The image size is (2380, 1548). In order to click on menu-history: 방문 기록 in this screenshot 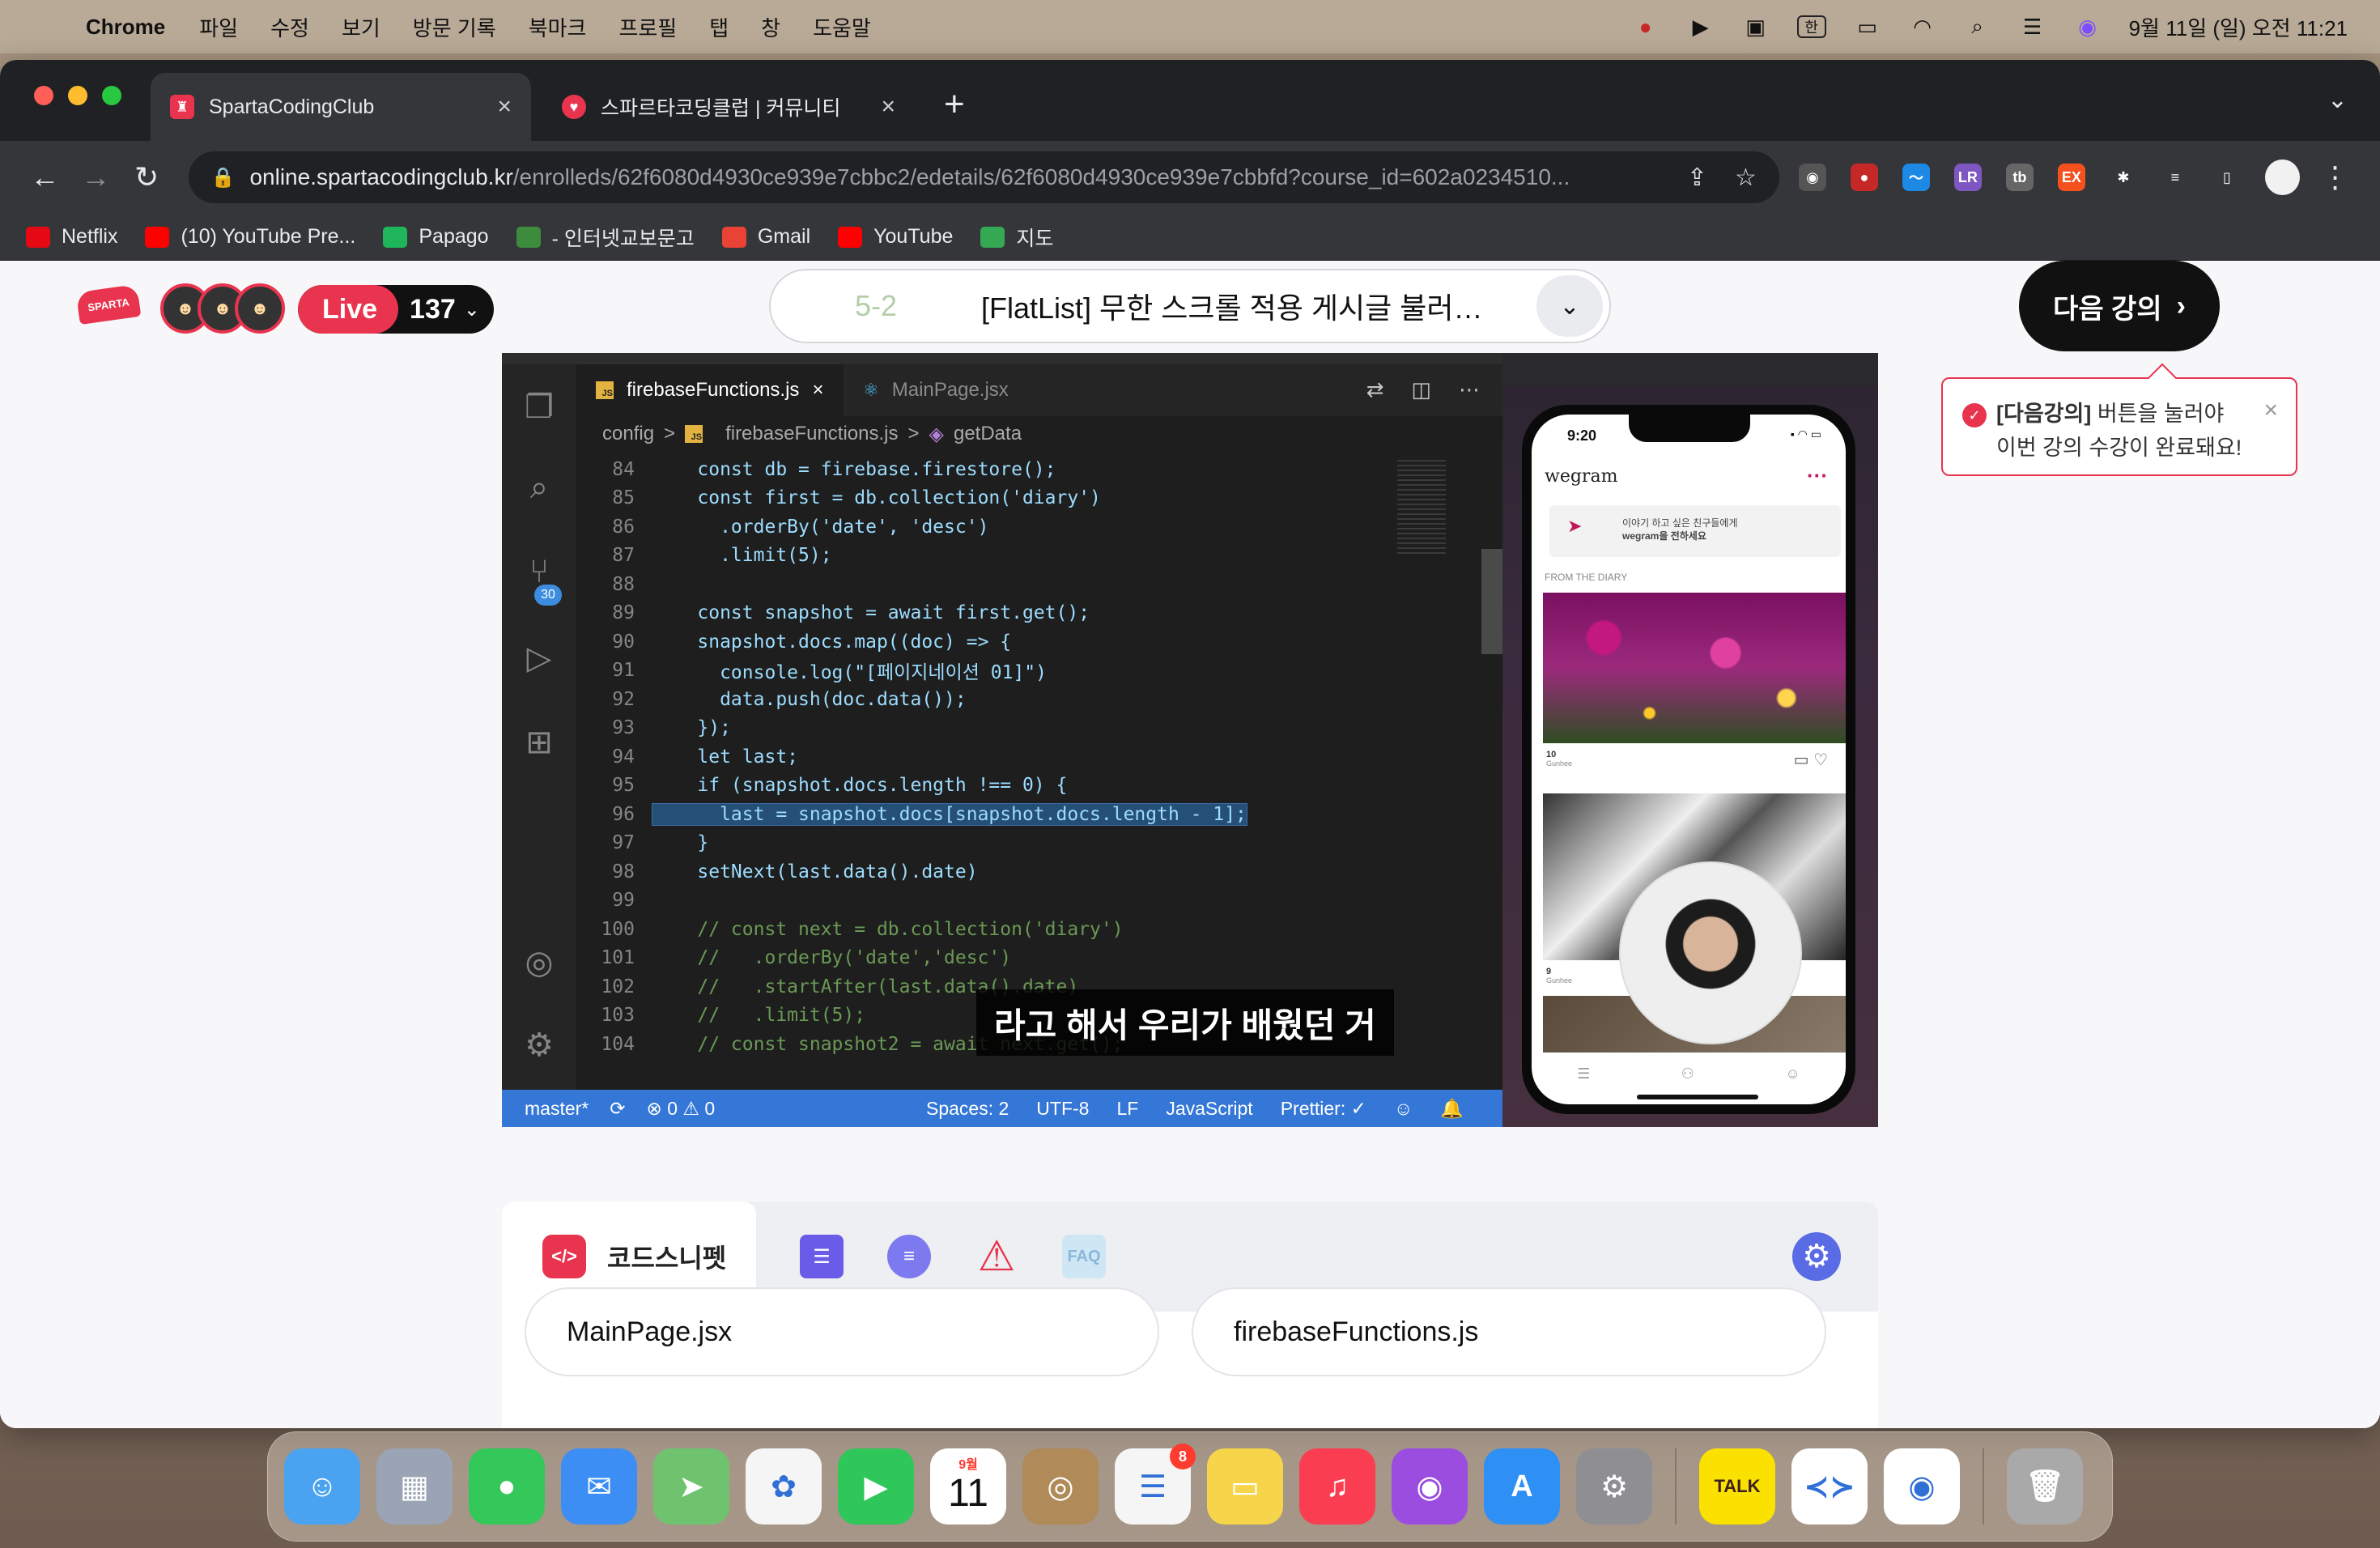, I will do `click(455, 27)`.